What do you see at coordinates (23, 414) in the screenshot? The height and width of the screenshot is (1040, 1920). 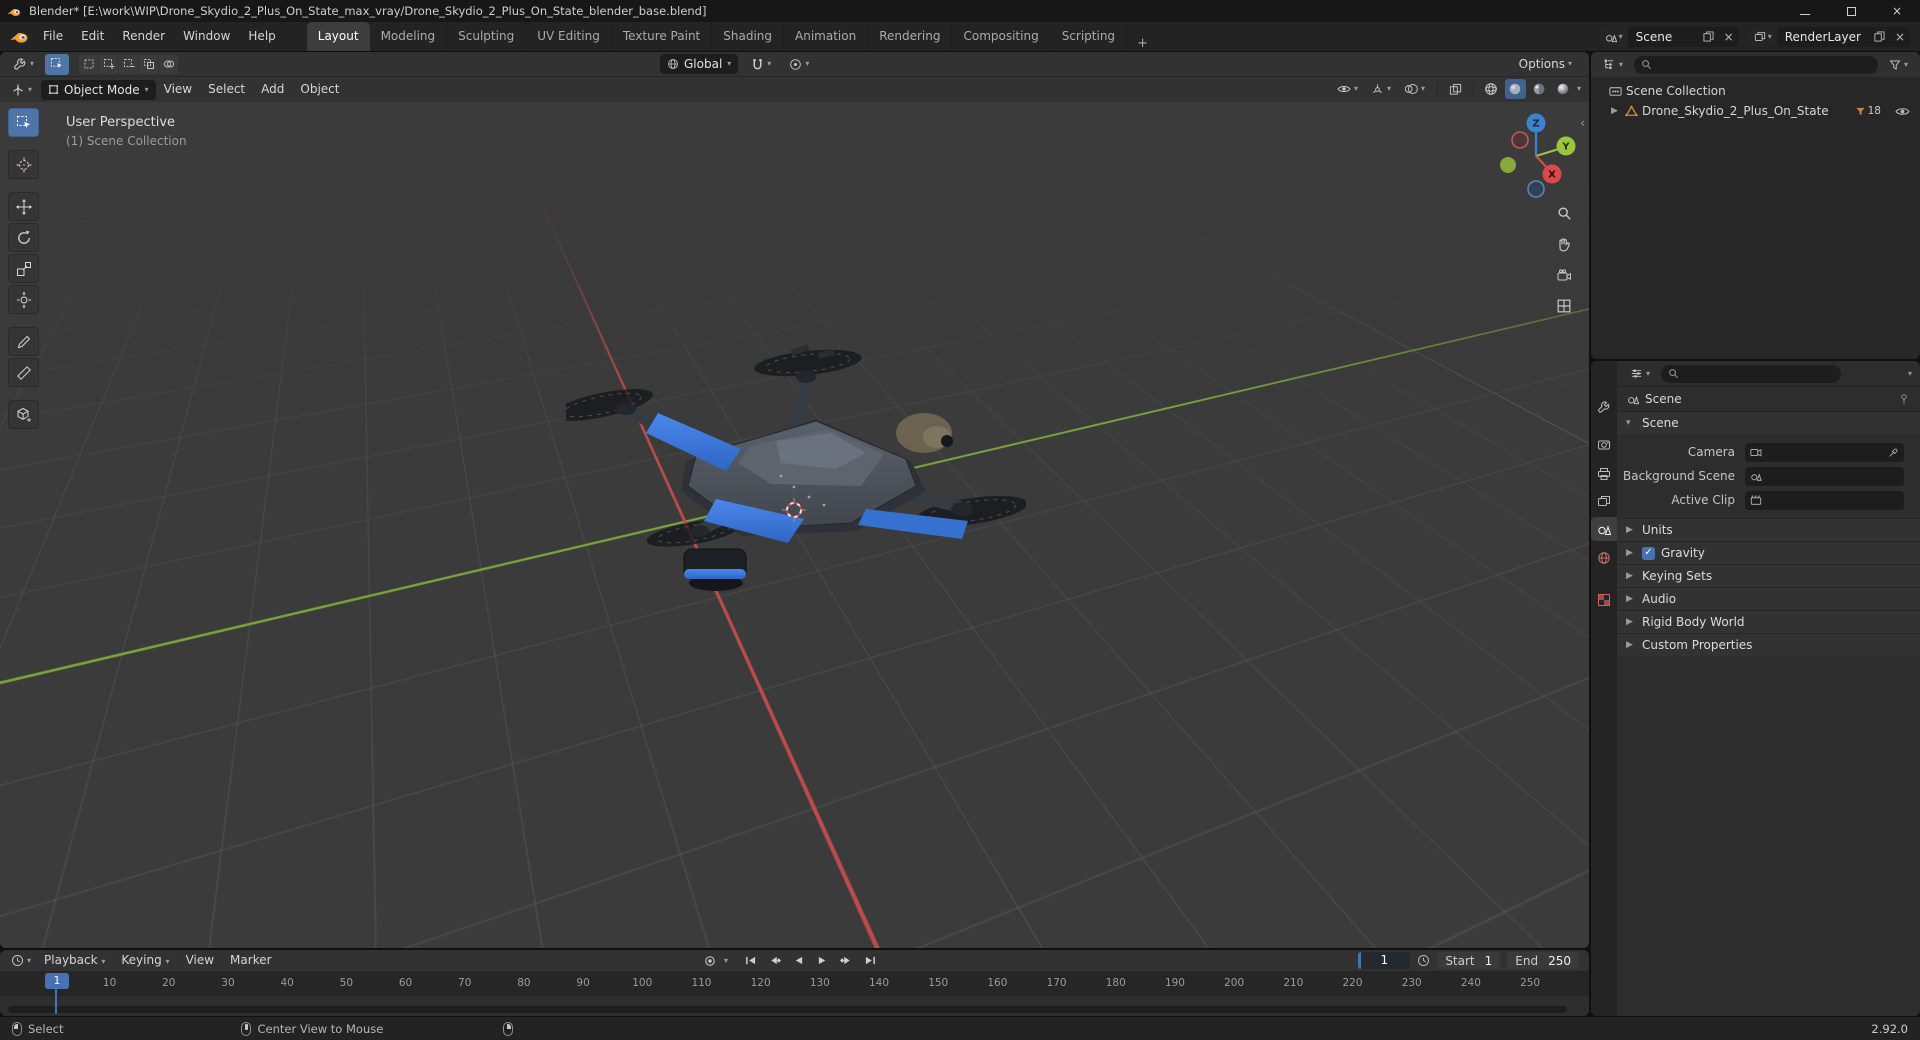 I see `tool-add-cube` at bounding box center [23, 414].